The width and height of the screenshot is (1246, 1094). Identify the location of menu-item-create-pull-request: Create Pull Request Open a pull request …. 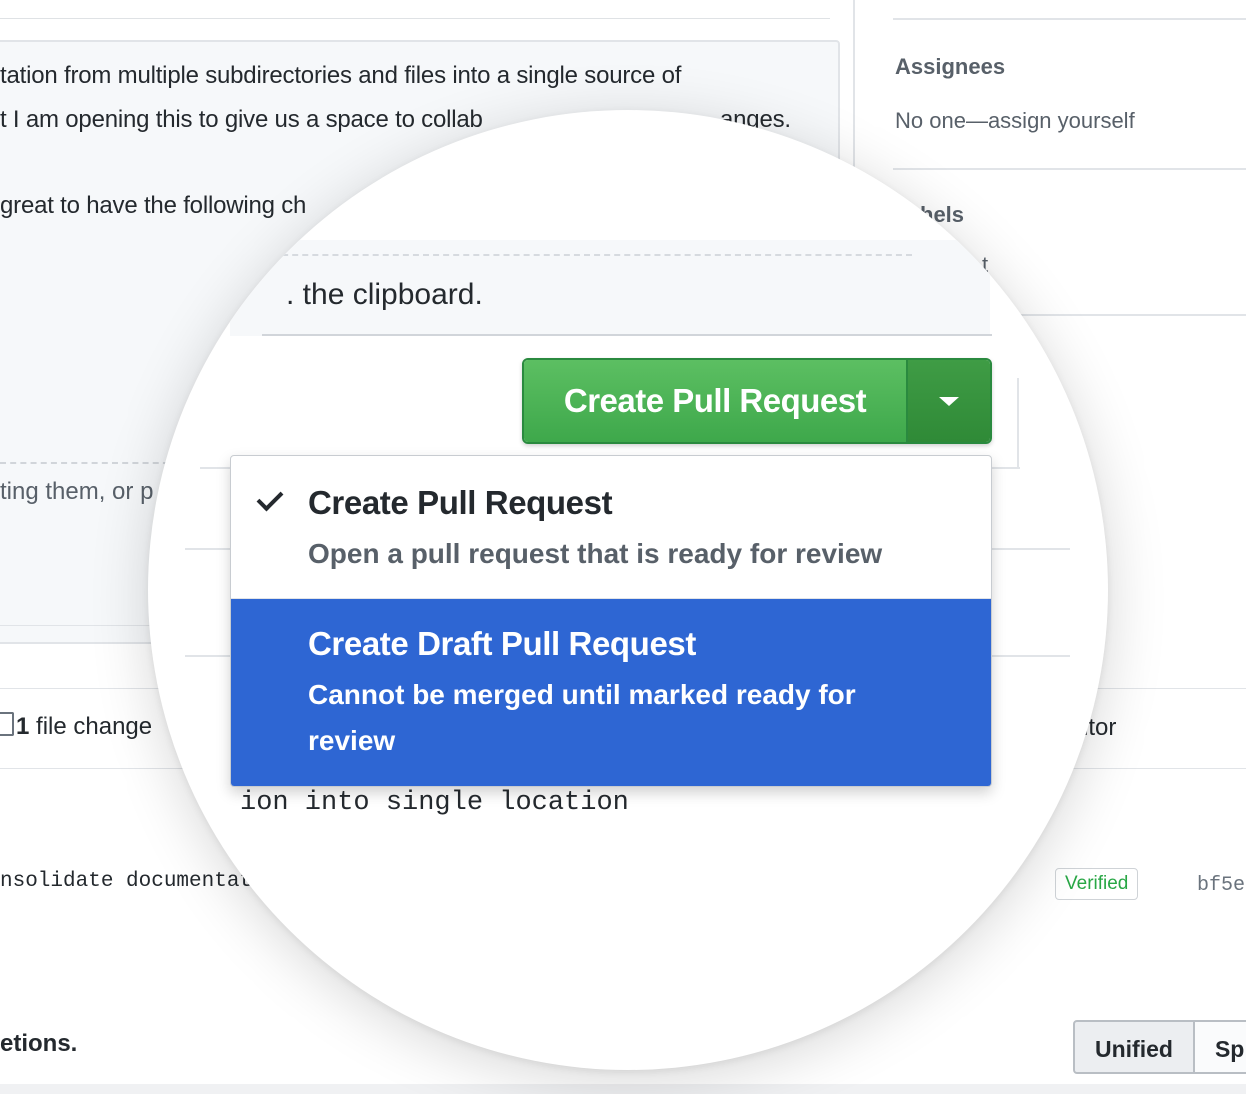
(611, 527).